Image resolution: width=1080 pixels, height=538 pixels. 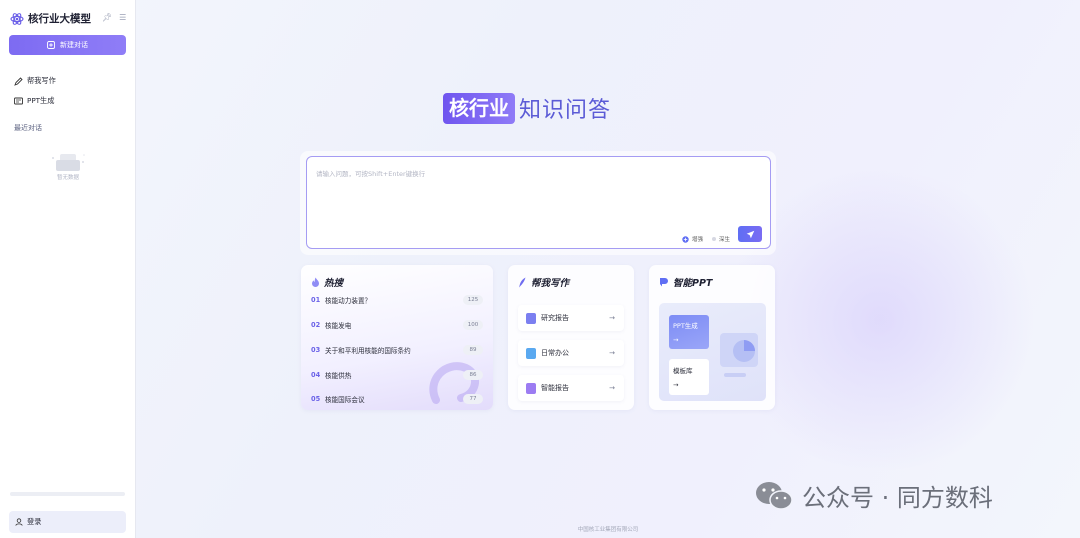 What do you see at coordinates (479, 108) in the screenshot?
I see `title-badge: 核行业` at bounding box center [479, 108].